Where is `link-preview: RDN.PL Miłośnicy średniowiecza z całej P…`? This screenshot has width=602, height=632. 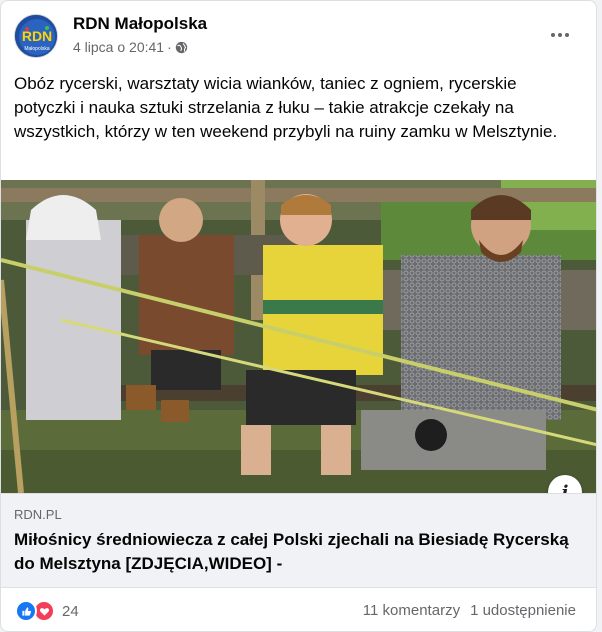 link-preview: RDN.PL Miłośnicy średniowiecza z całej P… is located at coordinates (298, 540).